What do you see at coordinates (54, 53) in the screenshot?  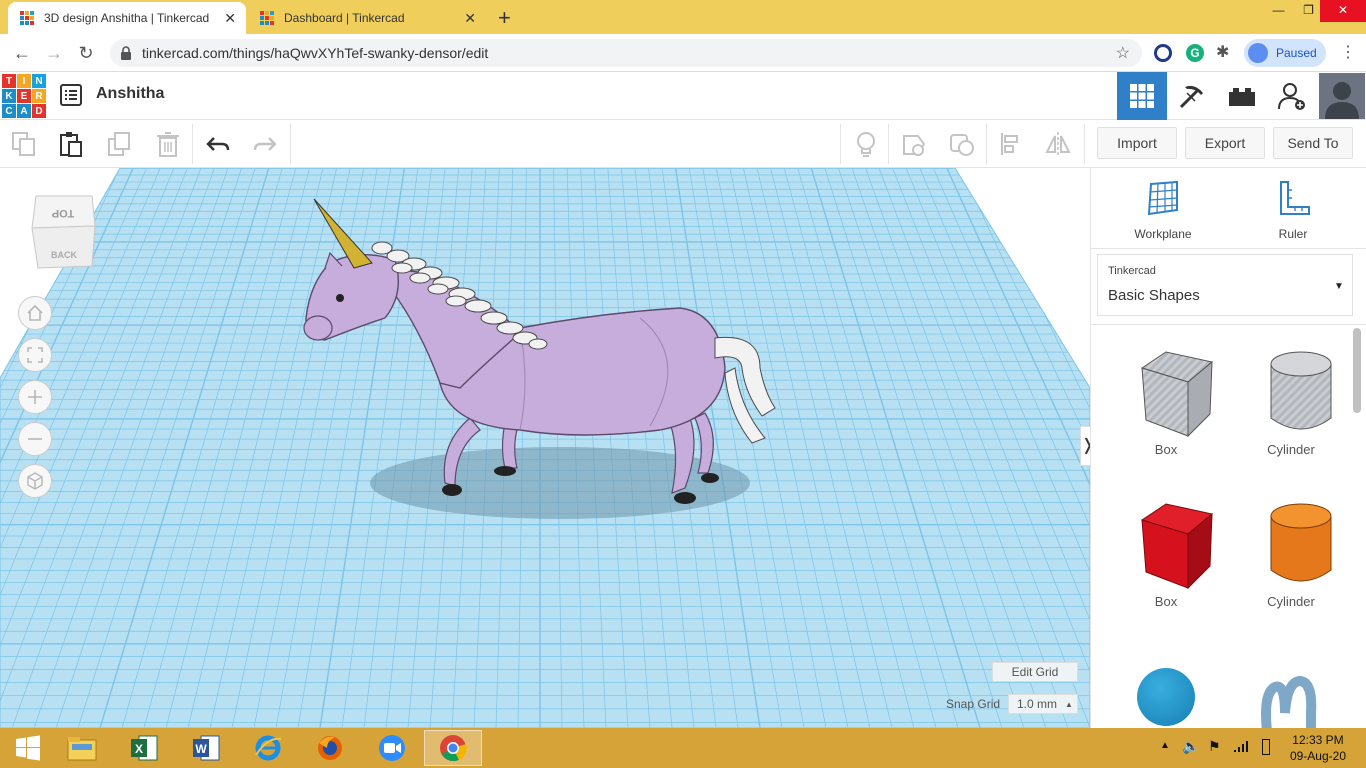 I see `forward-arrow-icon: →` at bounding box center [54, 53].